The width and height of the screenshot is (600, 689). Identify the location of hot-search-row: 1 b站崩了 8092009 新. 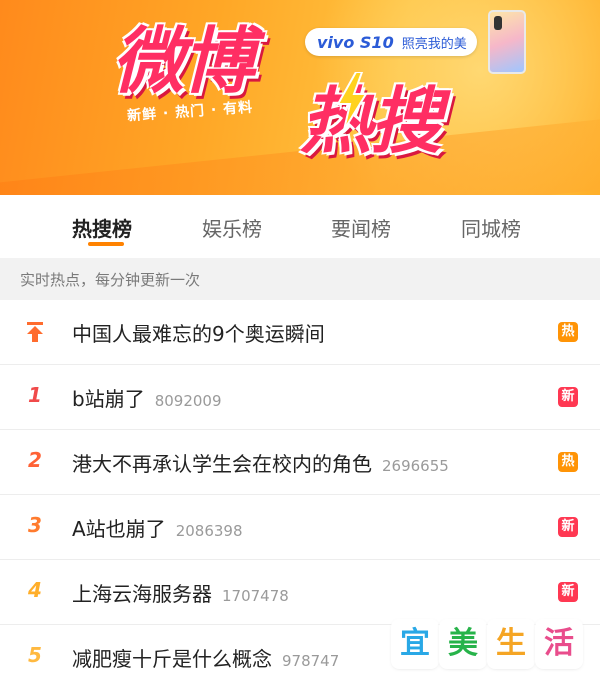
(300, 397).